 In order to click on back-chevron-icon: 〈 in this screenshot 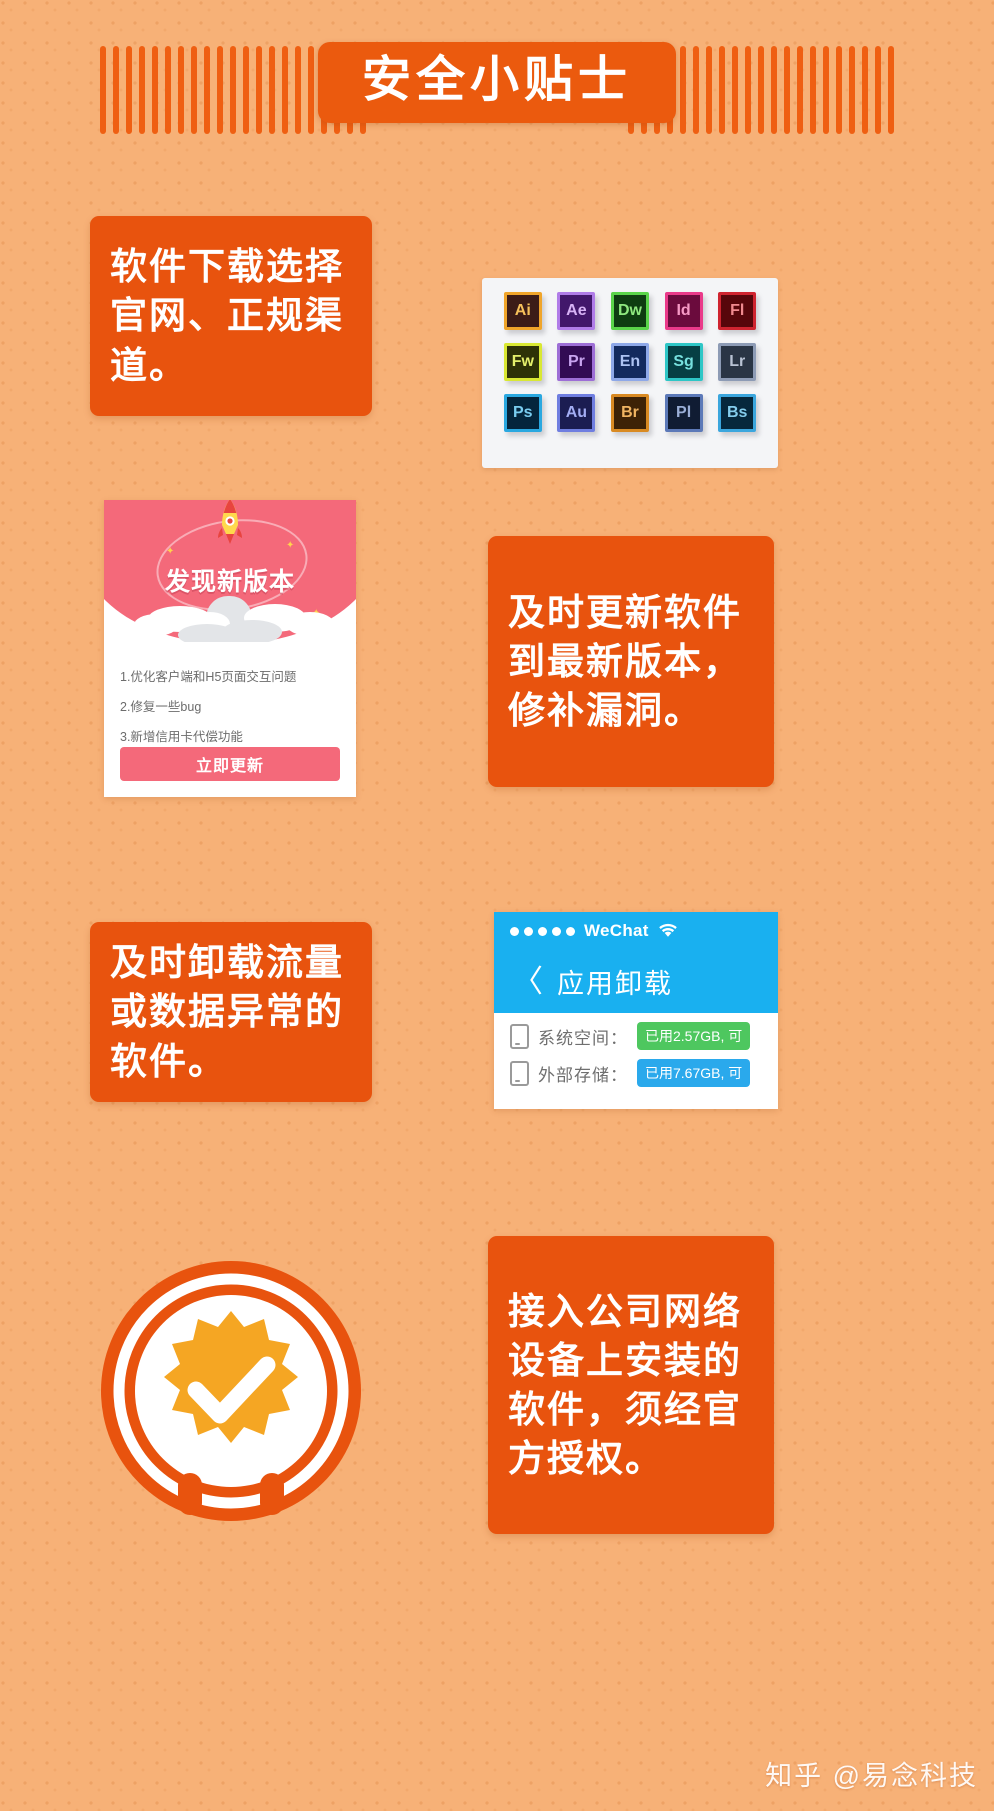, I will do `click(527, 981)`.